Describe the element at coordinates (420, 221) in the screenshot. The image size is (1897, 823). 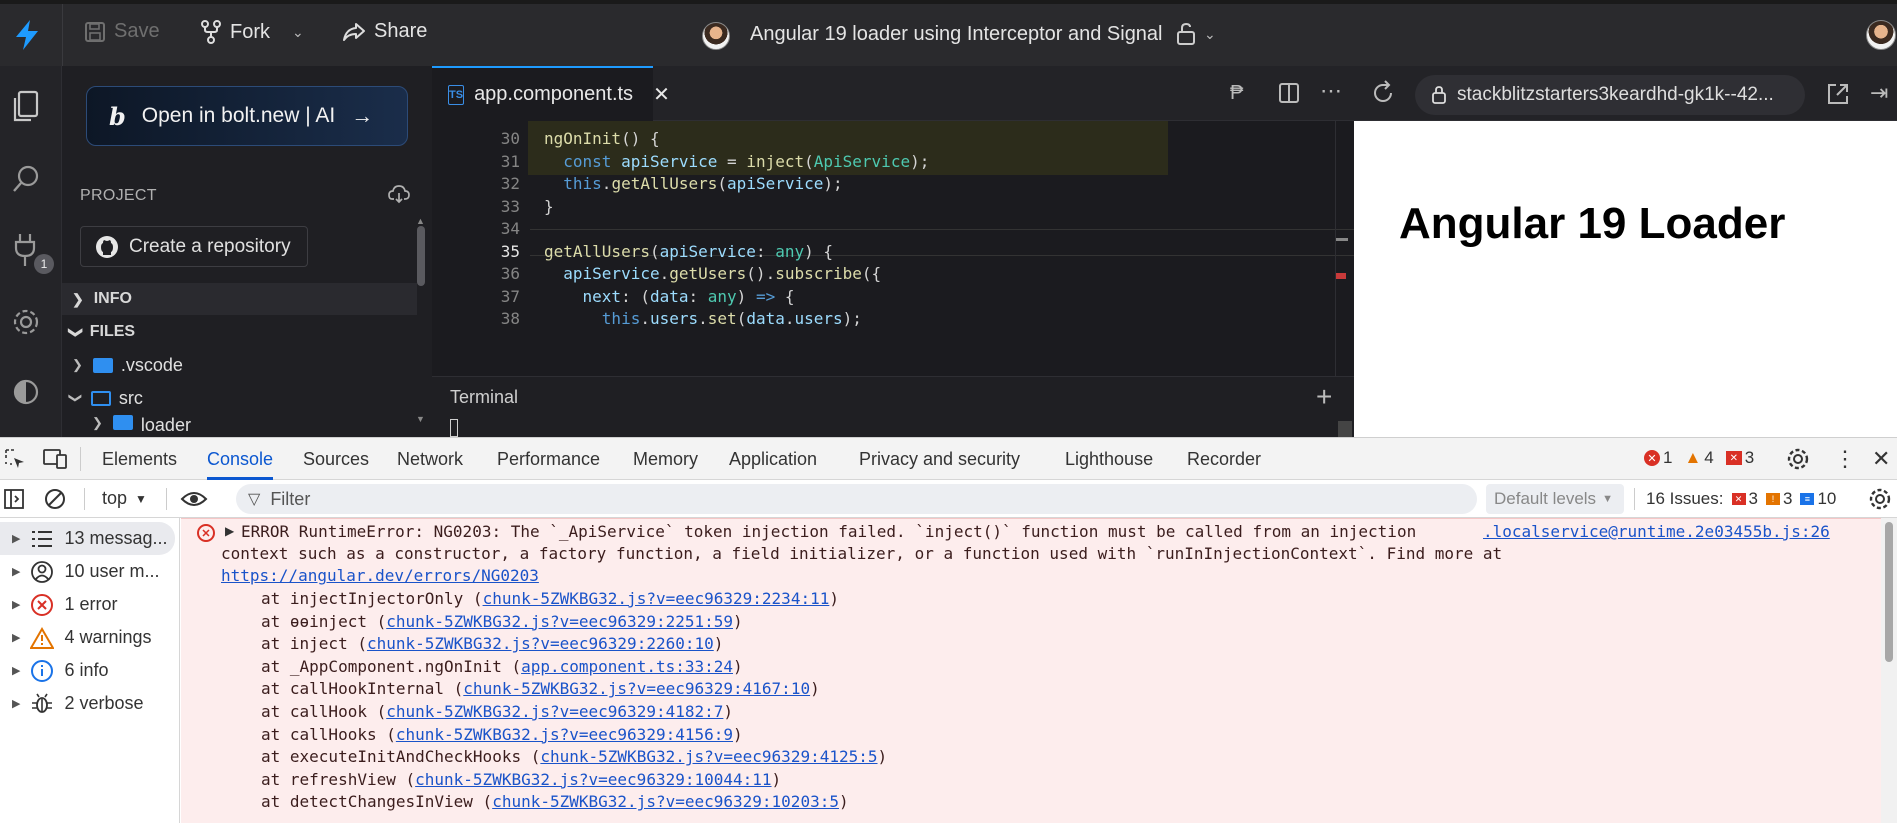
I see `scroll-up-arrow-icon: ▲` at that location.